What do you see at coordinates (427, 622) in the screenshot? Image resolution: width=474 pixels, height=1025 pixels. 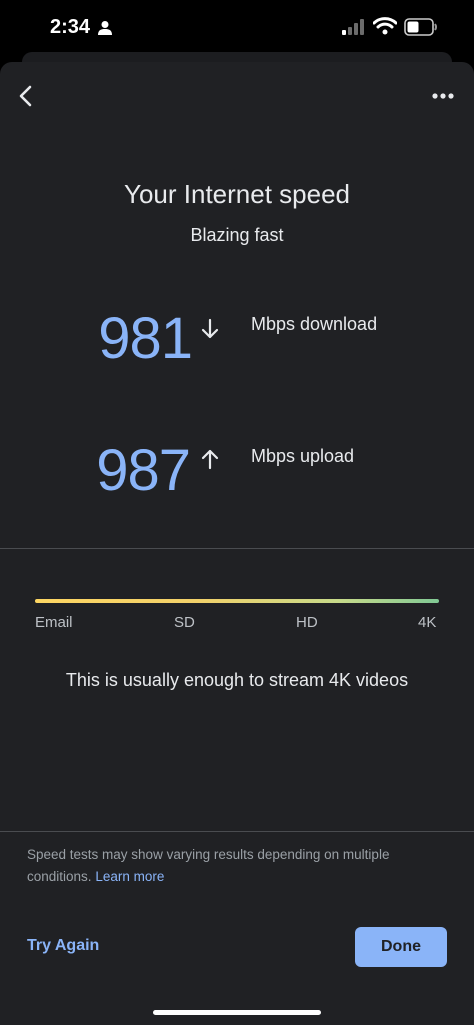 I see `scale-tick-4k: 4K` at bounding box center [427, 622].